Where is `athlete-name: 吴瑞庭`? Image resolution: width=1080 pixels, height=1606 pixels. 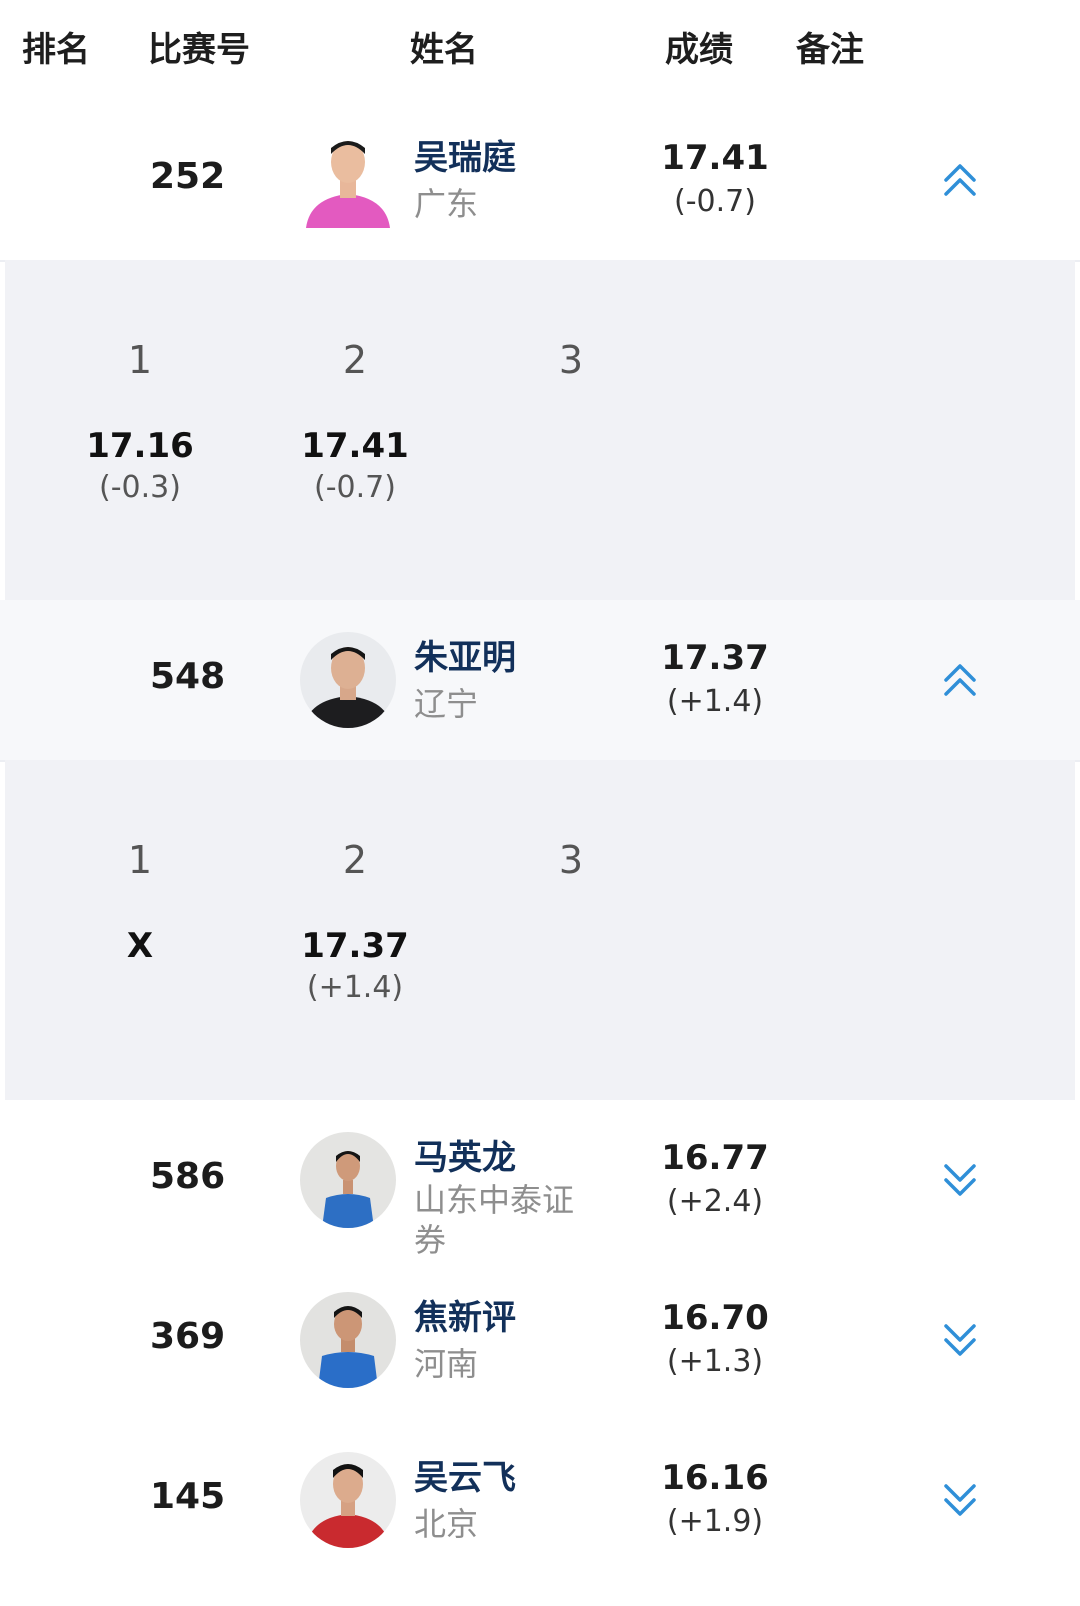 athlete-name: 吴瑞庭 is located at coordinates (465, 158).